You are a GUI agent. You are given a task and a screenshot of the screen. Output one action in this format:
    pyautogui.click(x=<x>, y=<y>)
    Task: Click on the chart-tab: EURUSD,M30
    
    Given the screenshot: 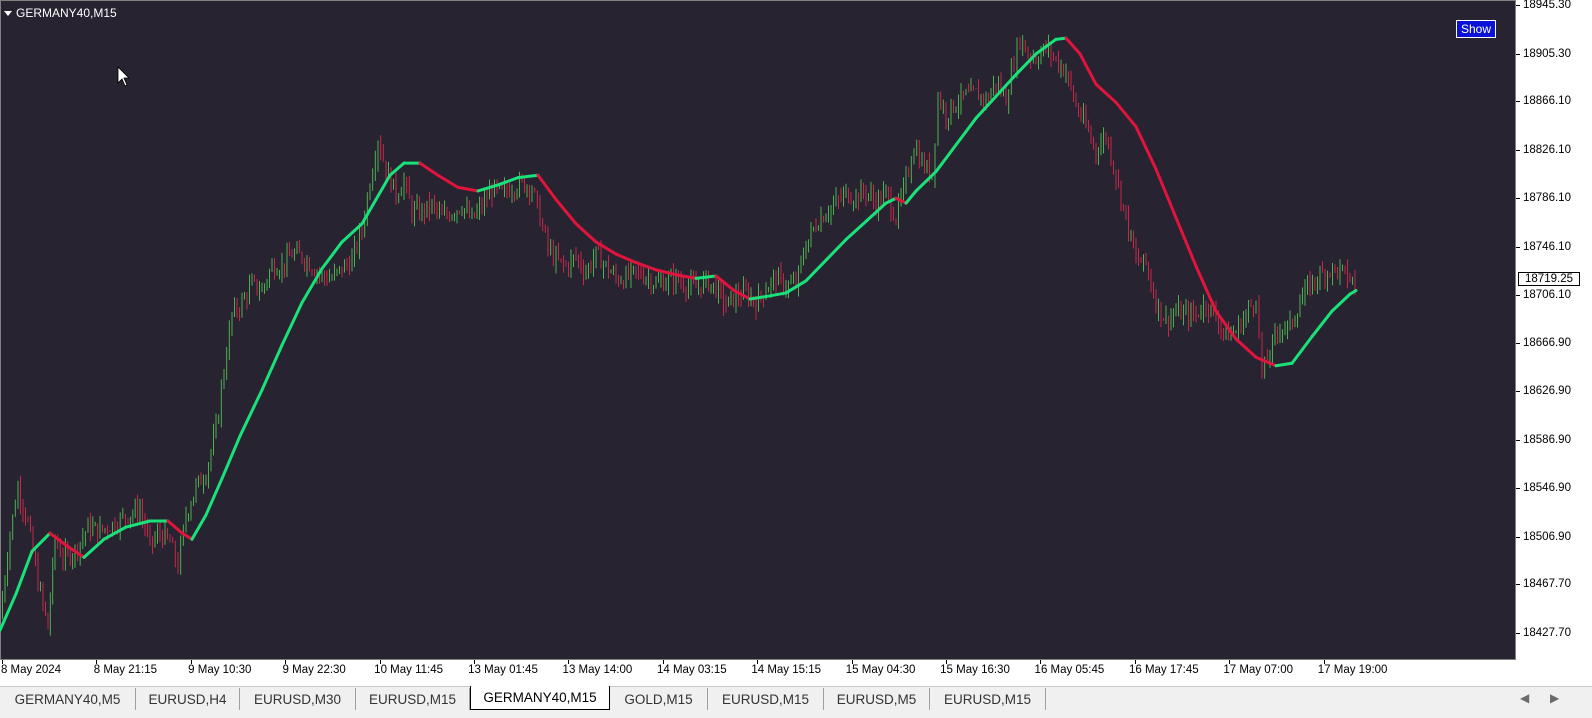 What is the action you would take?
    pyautogui.click(x=298, y=699)
    